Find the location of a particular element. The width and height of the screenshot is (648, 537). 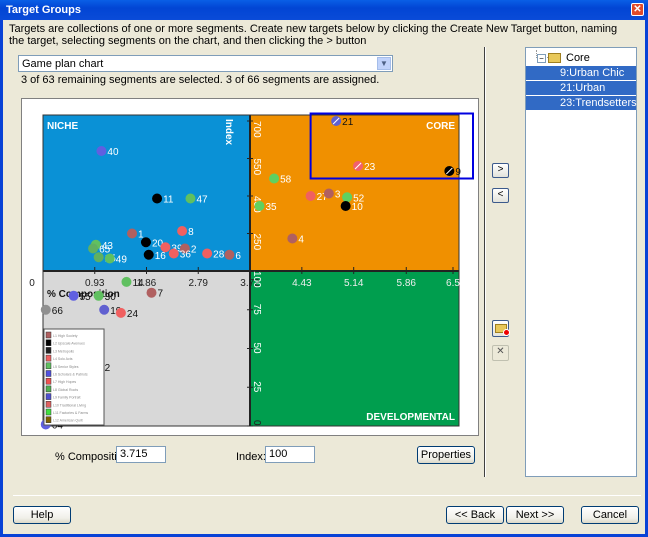

data-point-label: 16 is located at coordinates (161, 256).